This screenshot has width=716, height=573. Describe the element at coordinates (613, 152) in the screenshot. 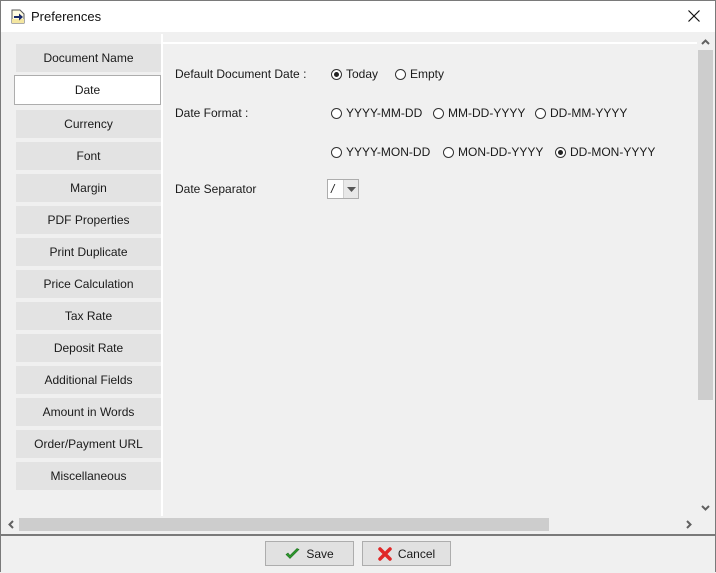

I see `radio-label: DD-MON-YYYY` at that location.